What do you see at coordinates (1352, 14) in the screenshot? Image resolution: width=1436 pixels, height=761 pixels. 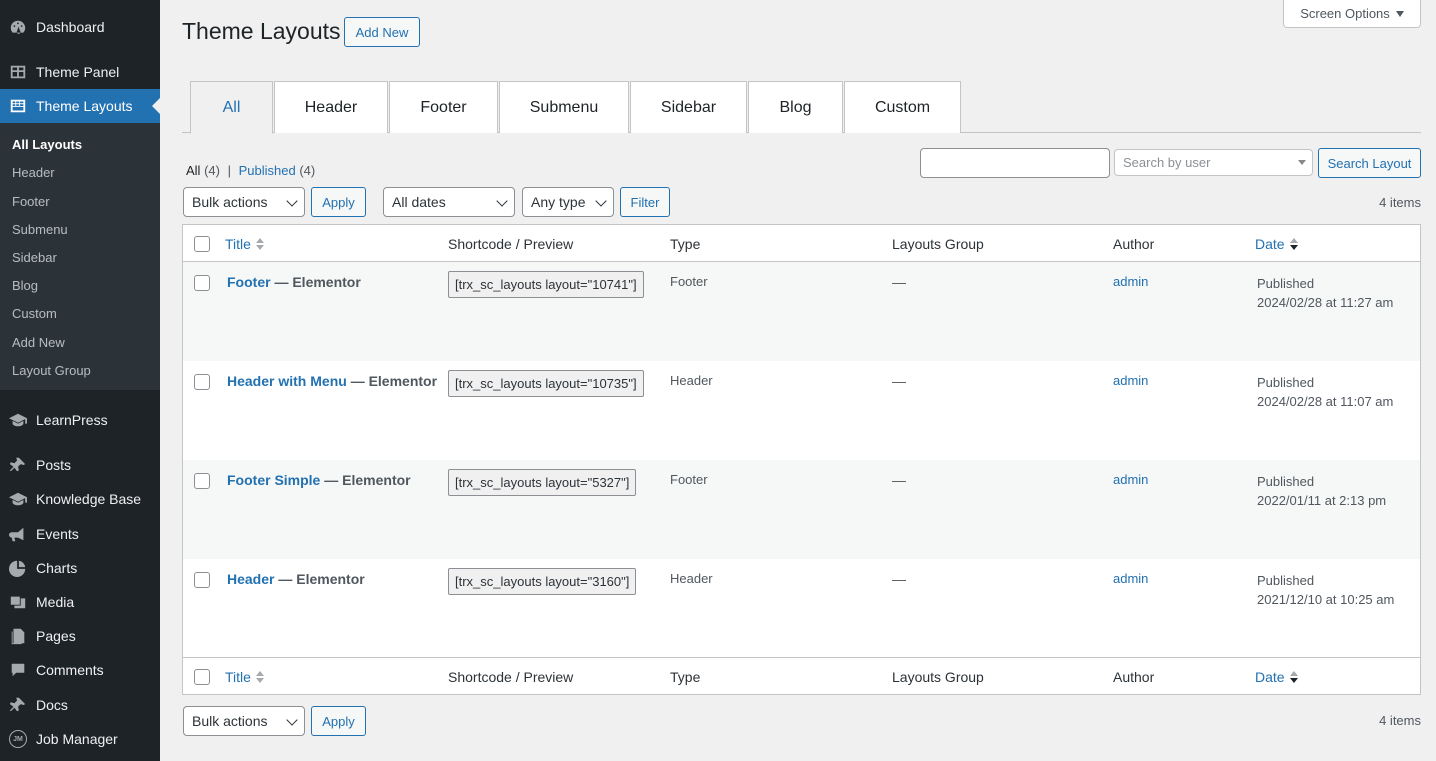 I see `screen-options-button: Screen Options` at bounding box center [1352, 14].